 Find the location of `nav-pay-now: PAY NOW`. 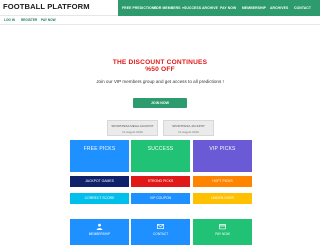

nav-pay-now: PAY NOW is located at coordinates (228, 8).